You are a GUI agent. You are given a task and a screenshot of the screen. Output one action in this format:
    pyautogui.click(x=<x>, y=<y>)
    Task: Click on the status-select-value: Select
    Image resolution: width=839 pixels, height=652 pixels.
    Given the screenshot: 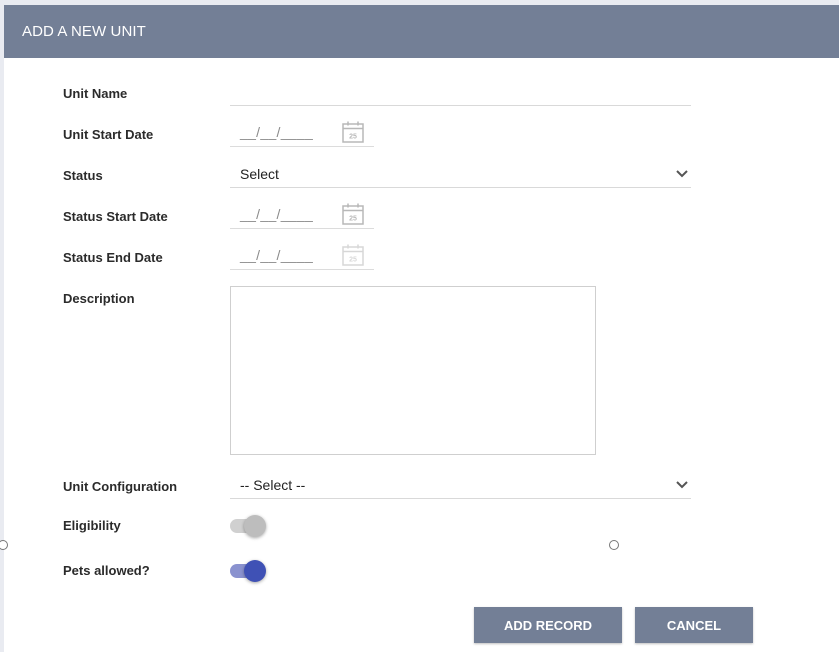 What is the action you would take?
    pyautogui.click(x=259, y=174)
    